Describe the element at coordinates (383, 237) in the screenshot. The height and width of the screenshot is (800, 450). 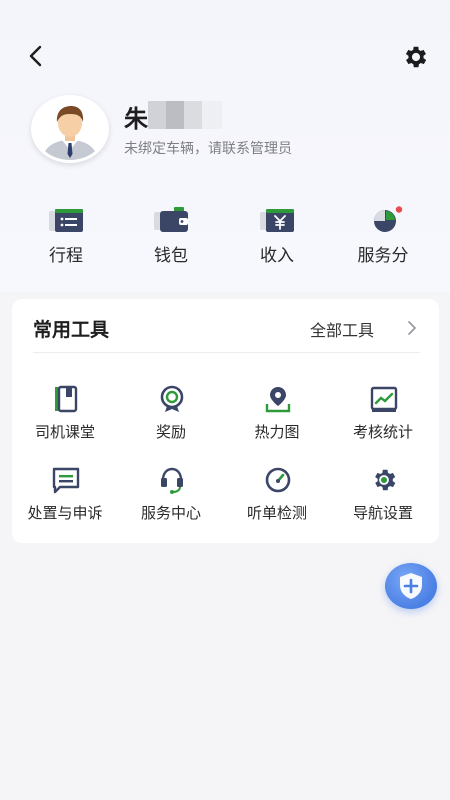
I see `quick-action-service-score: 服务分` at that location.